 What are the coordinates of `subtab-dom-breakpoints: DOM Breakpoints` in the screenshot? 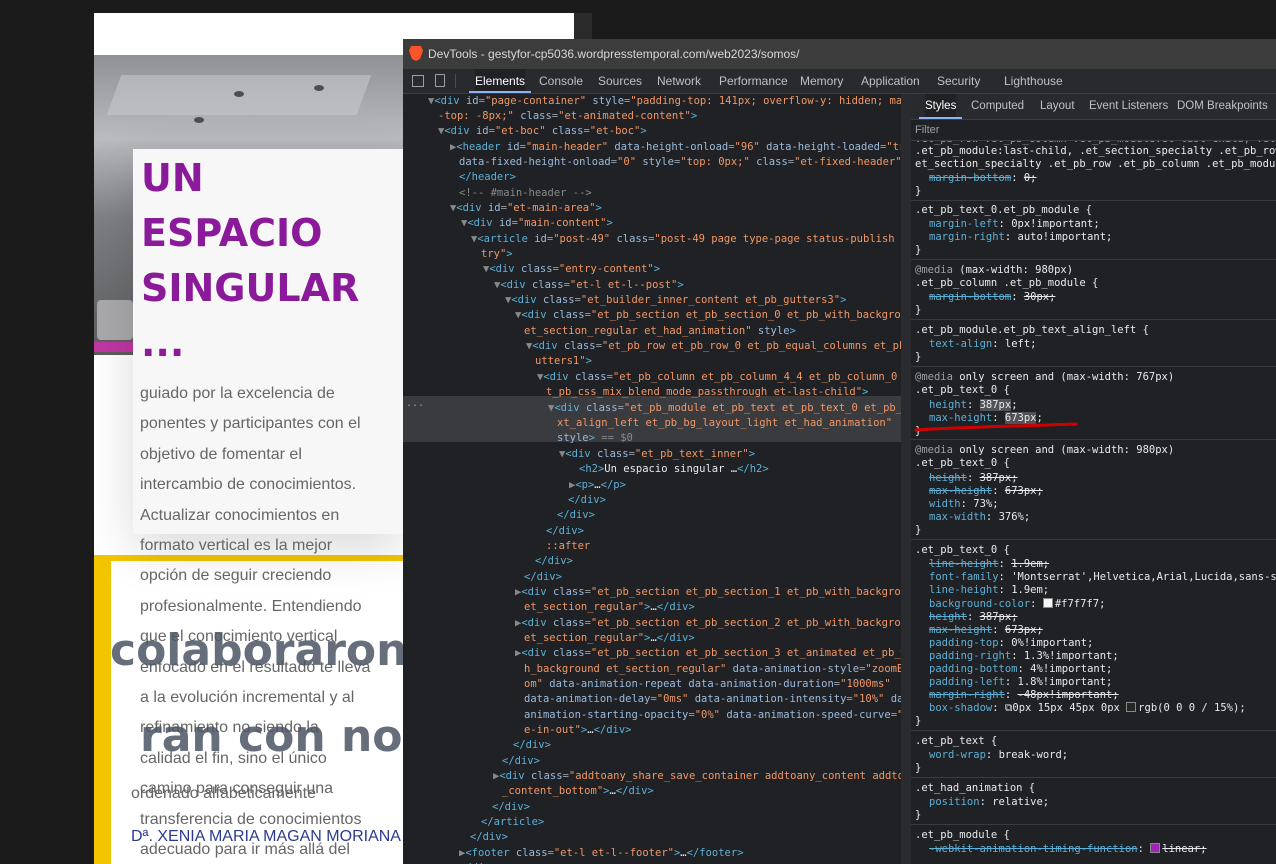 It's located at (1222, 106).